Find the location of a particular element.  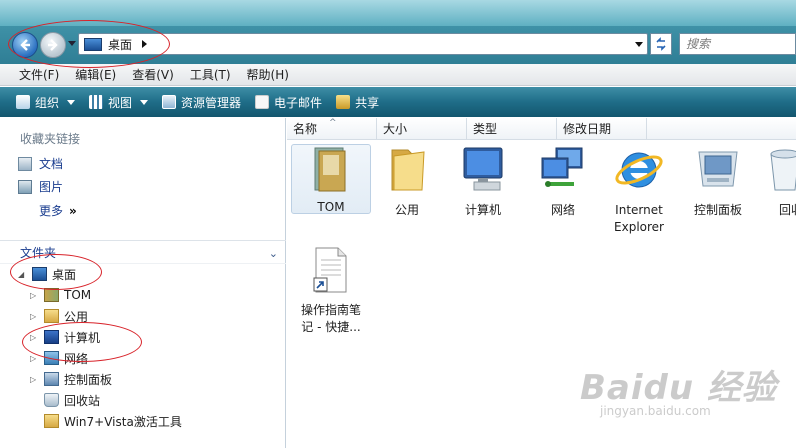

tree-item-network: ▷ 网络 is located at coordinates (59, 358).